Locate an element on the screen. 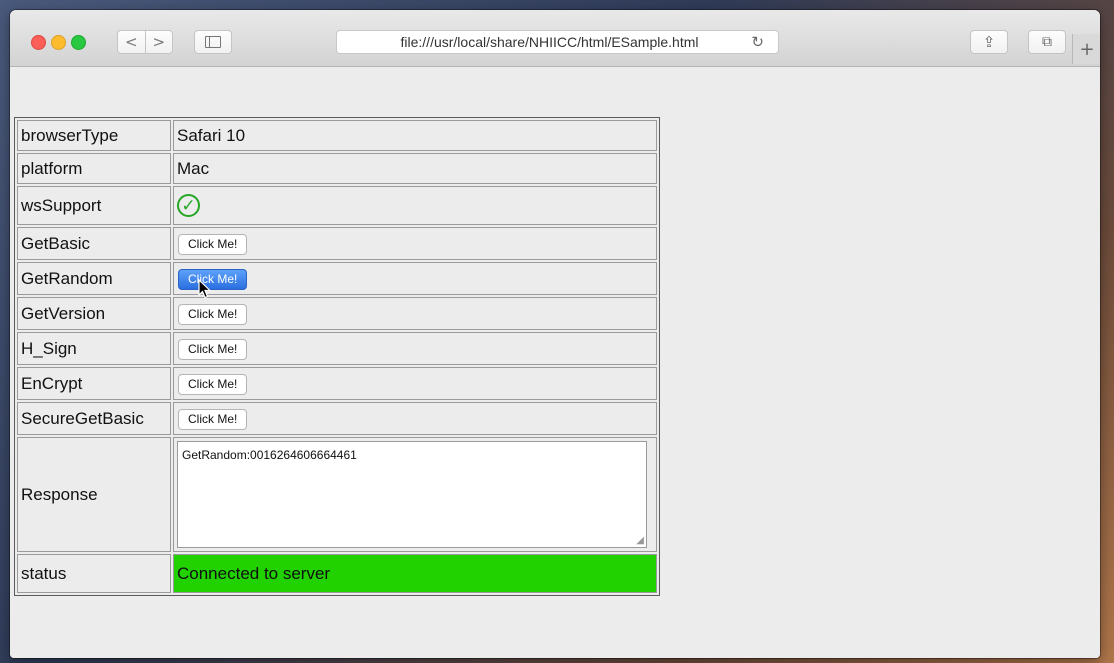  sidebar-toggle-button is located at coordinates (213, 42).